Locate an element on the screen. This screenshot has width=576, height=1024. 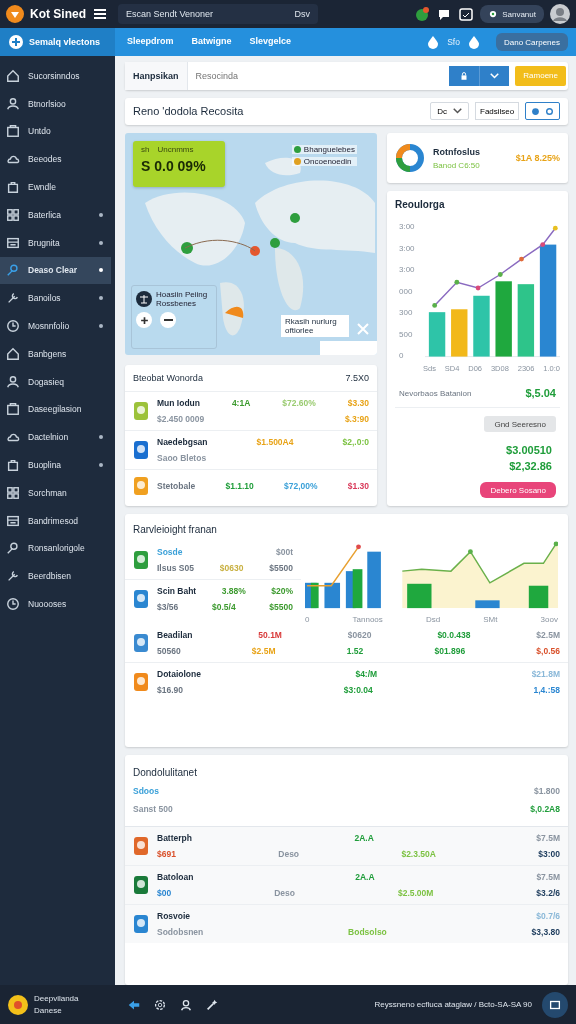
gear-icon is located at coordinates (160, 1004).